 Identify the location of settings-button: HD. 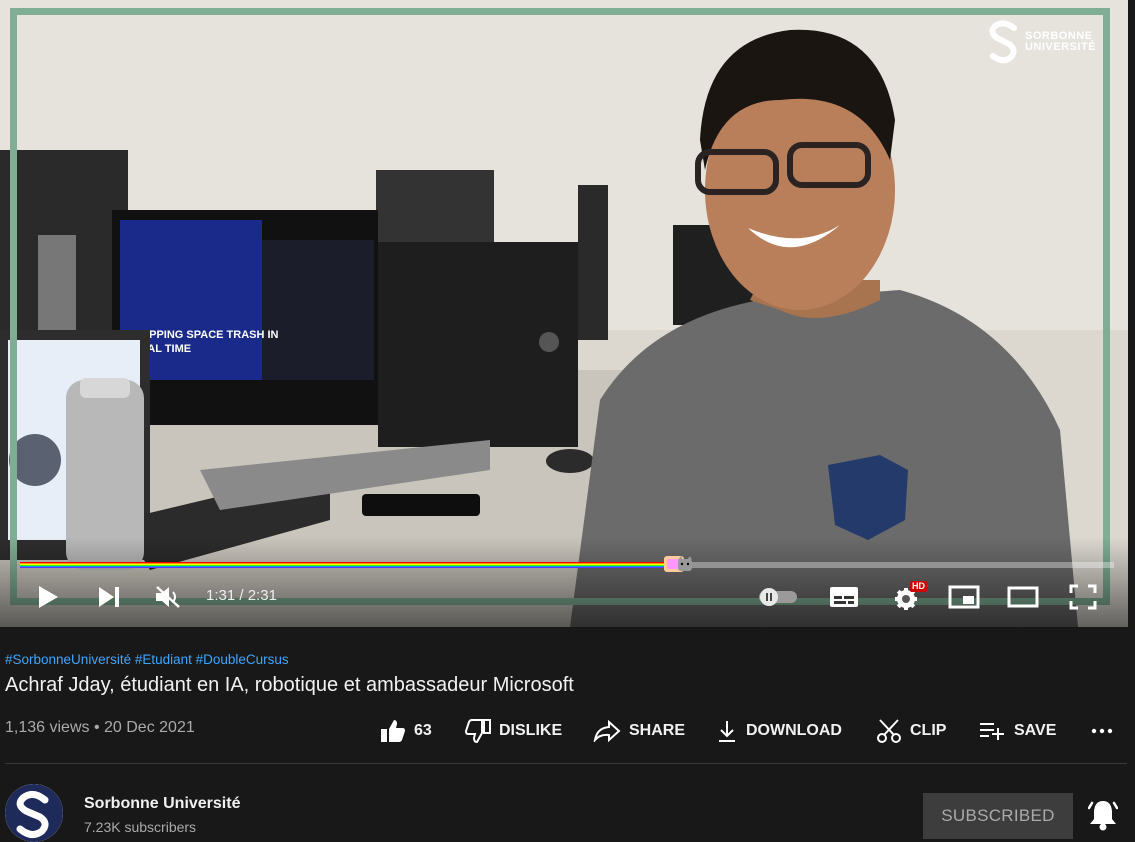
(906, 597).